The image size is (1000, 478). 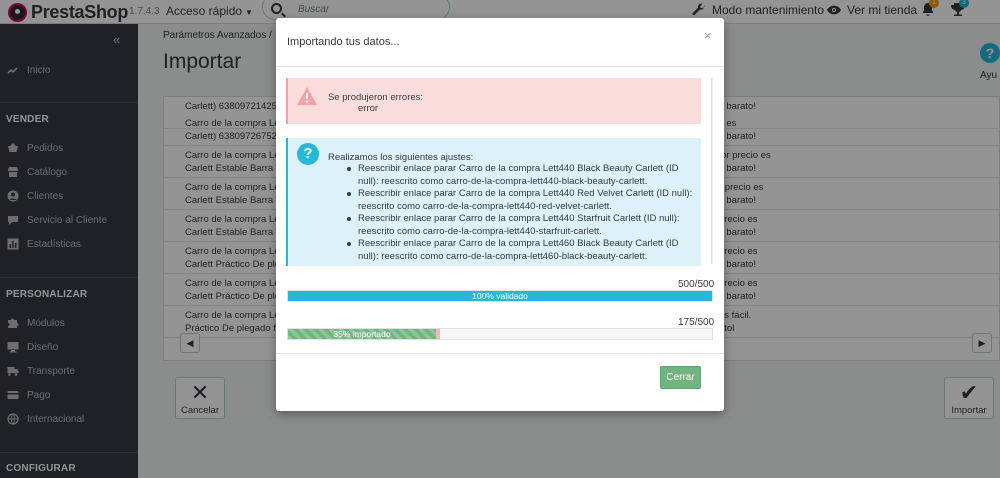 I want to click on scroll-up-icon: ▲, so click(x=712, y=83).